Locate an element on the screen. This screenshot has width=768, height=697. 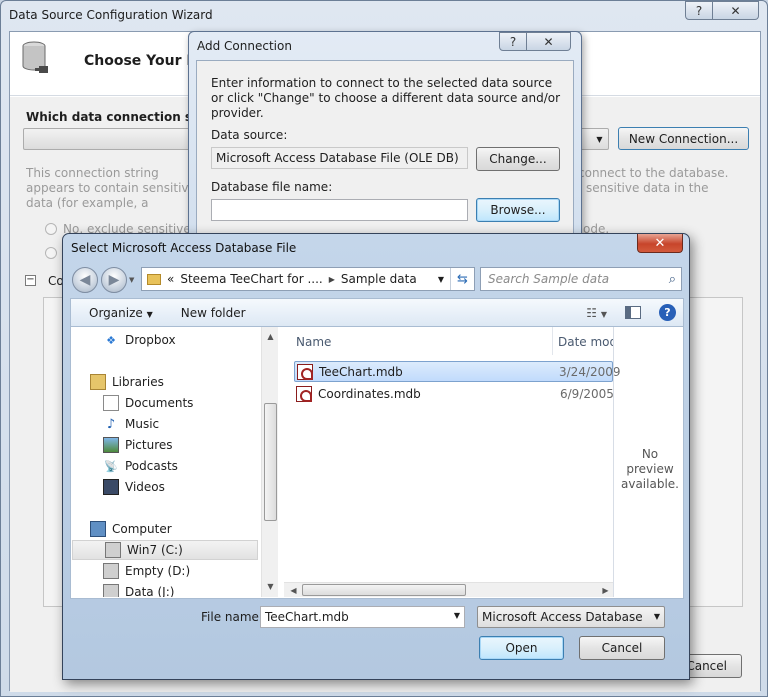
nav-scrollbar: ▲ ▼ is located at coordinates (269, 462).